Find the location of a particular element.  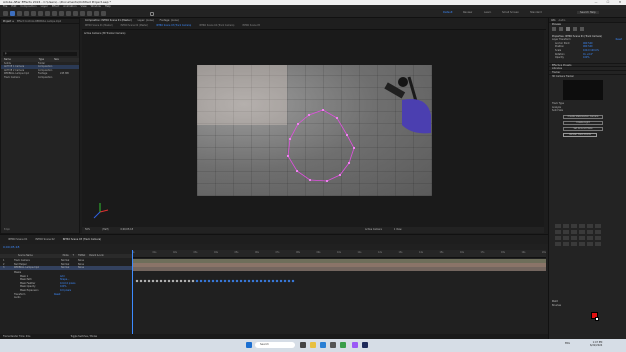

snapping-checkbox-icon is located at coordinates (152, 13).